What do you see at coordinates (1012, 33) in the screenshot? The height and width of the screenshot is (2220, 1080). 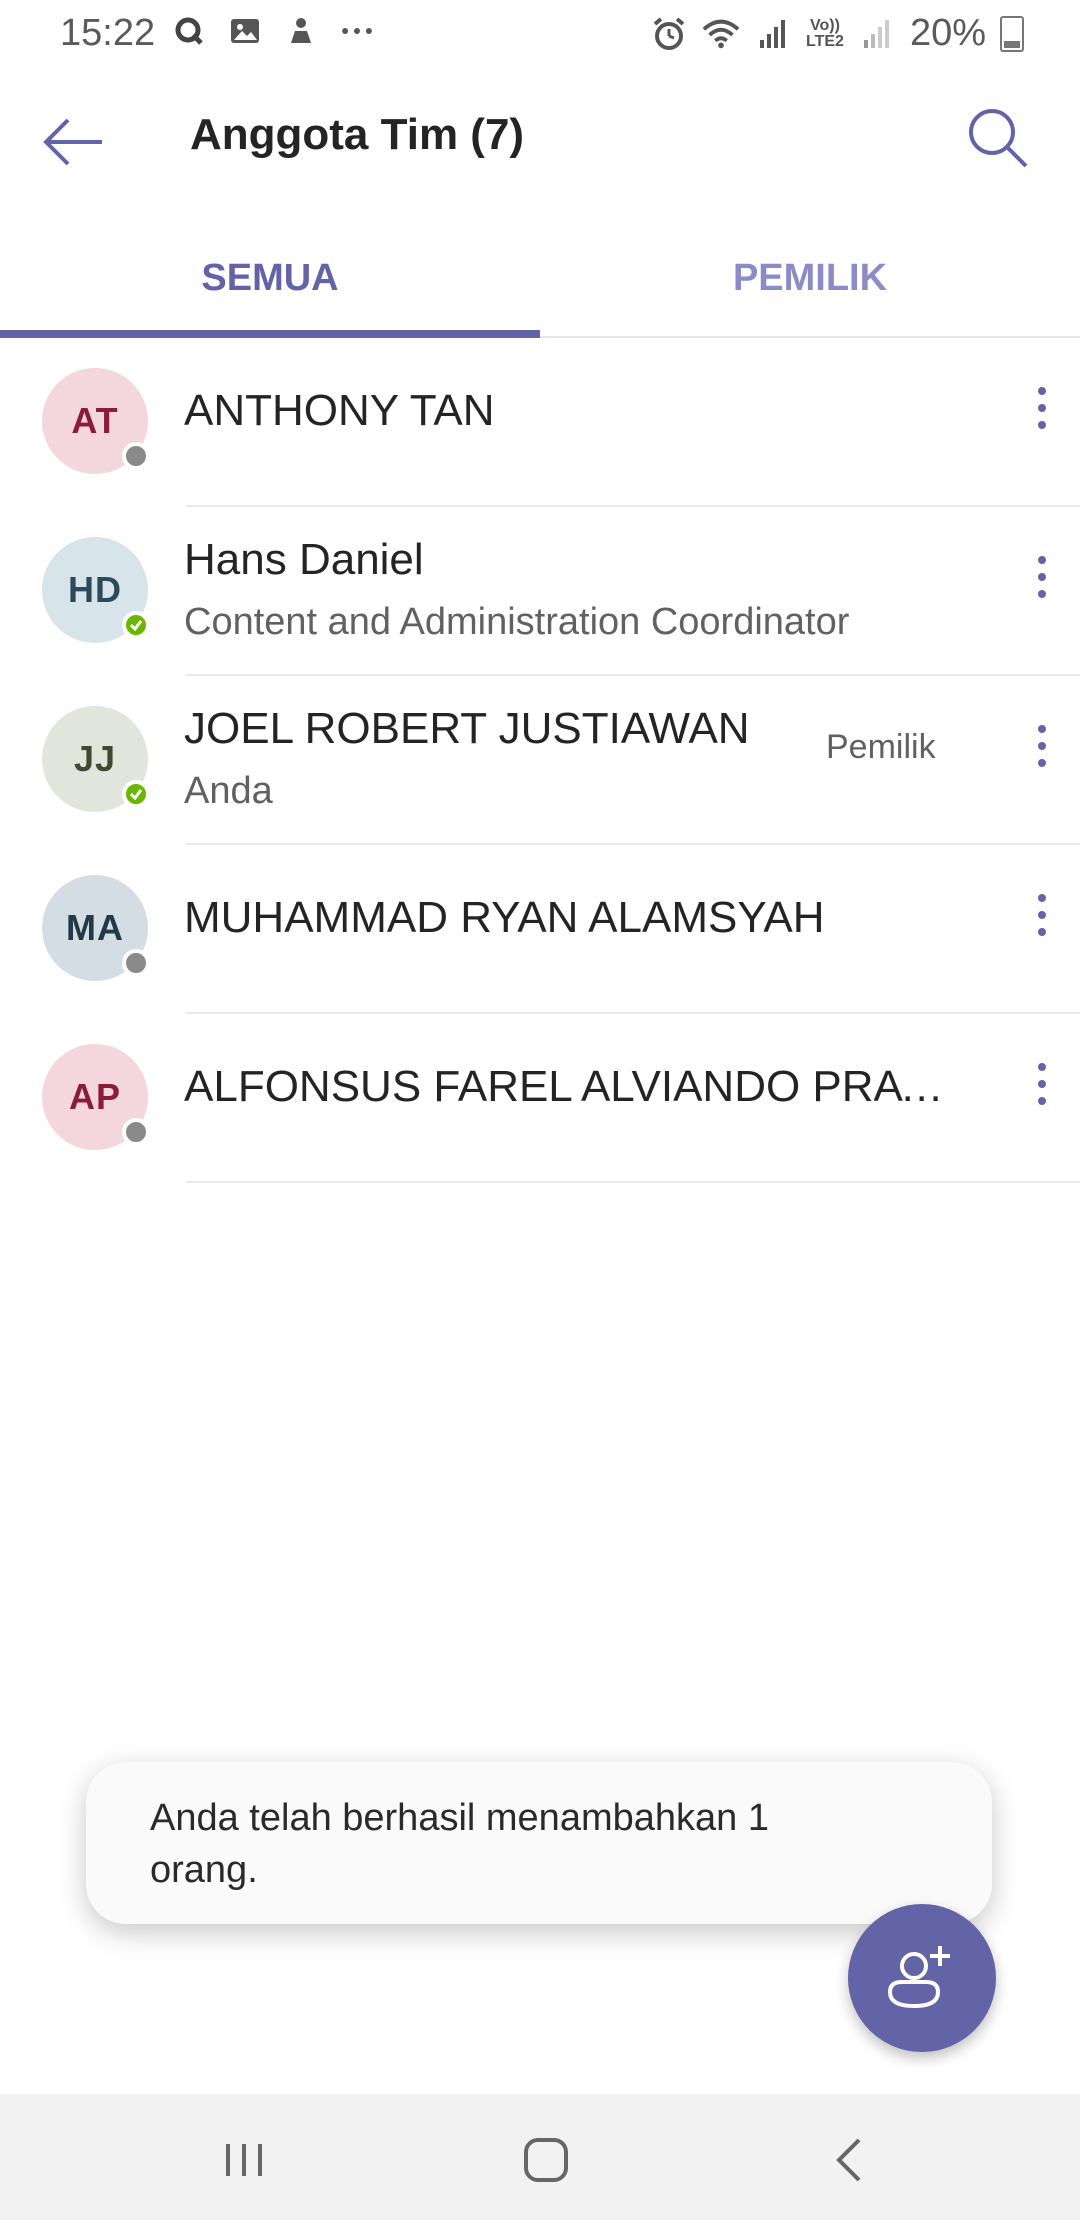 I see `battery-icon` at bounding box center [1012, 33].